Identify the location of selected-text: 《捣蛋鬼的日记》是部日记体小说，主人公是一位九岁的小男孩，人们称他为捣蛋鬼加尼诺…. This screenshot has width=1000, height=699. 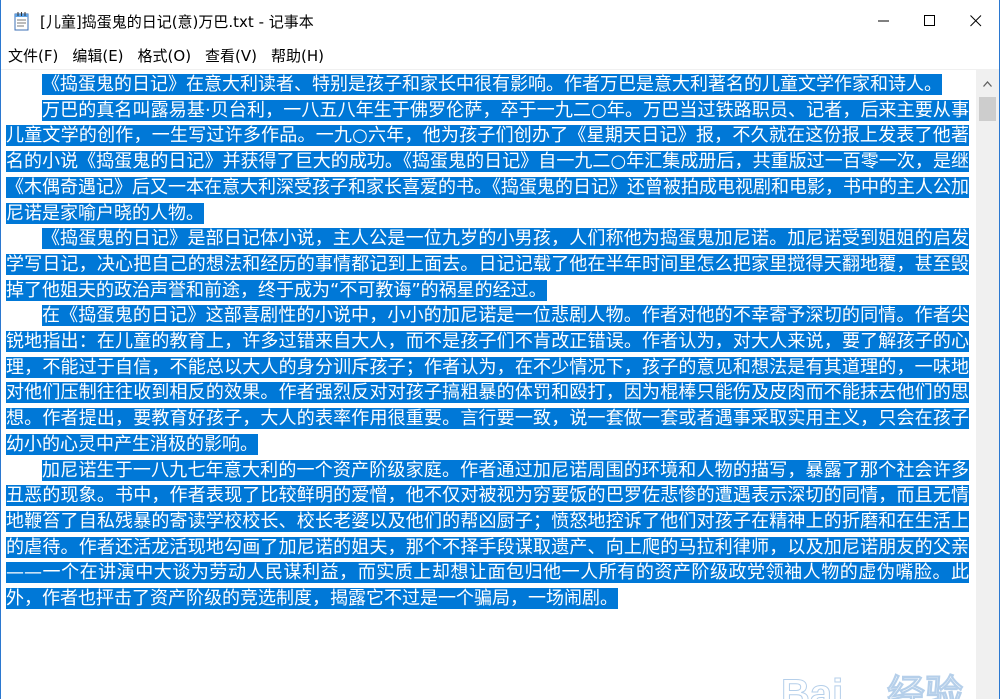
(487, 264).